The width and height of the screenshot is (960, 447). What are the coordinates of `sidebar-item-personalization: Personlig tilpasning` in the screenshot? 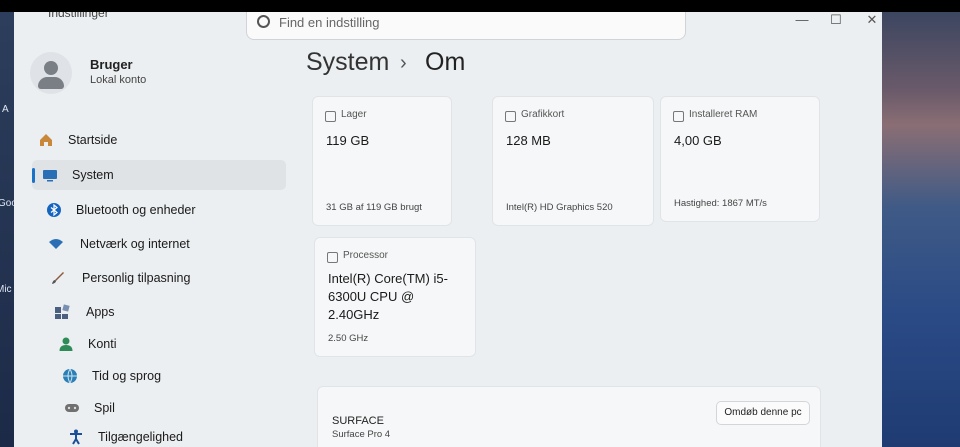 It's located at (159, 278).